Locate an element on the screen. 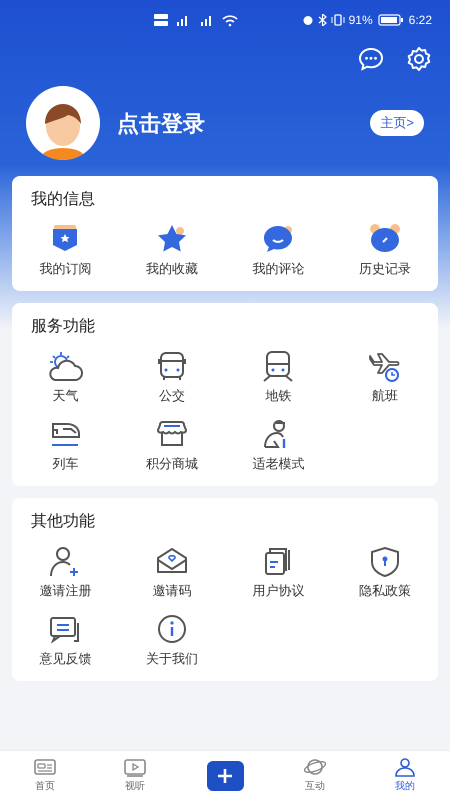 This screenshot has height=800, width=450. tab-item: 首页 is located at coordinates (45, 775).